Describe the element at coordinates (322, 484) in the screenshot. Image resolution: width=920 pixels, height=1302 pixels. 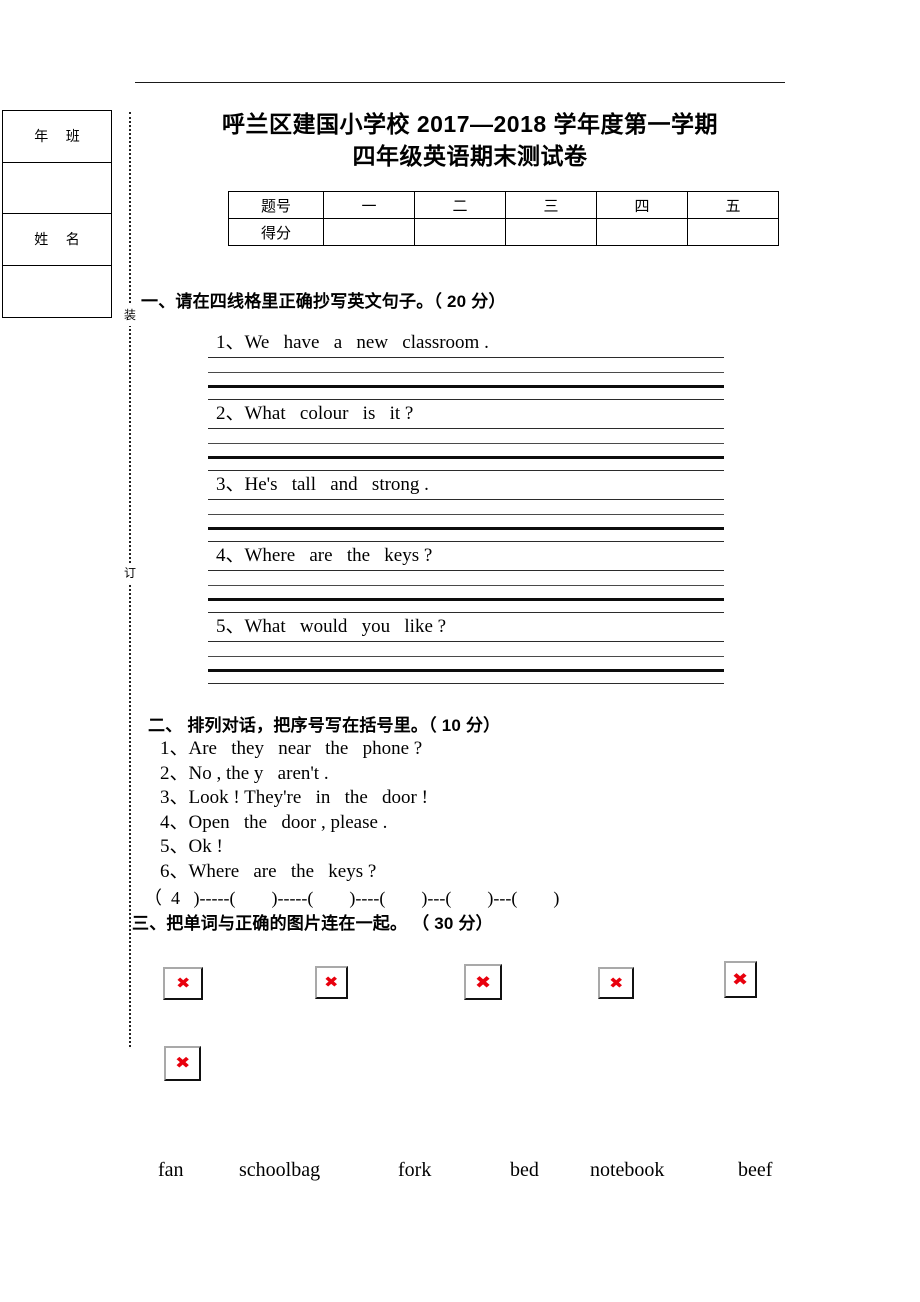
I see `sentence-3: 3、He's tall and strong .` at that location.